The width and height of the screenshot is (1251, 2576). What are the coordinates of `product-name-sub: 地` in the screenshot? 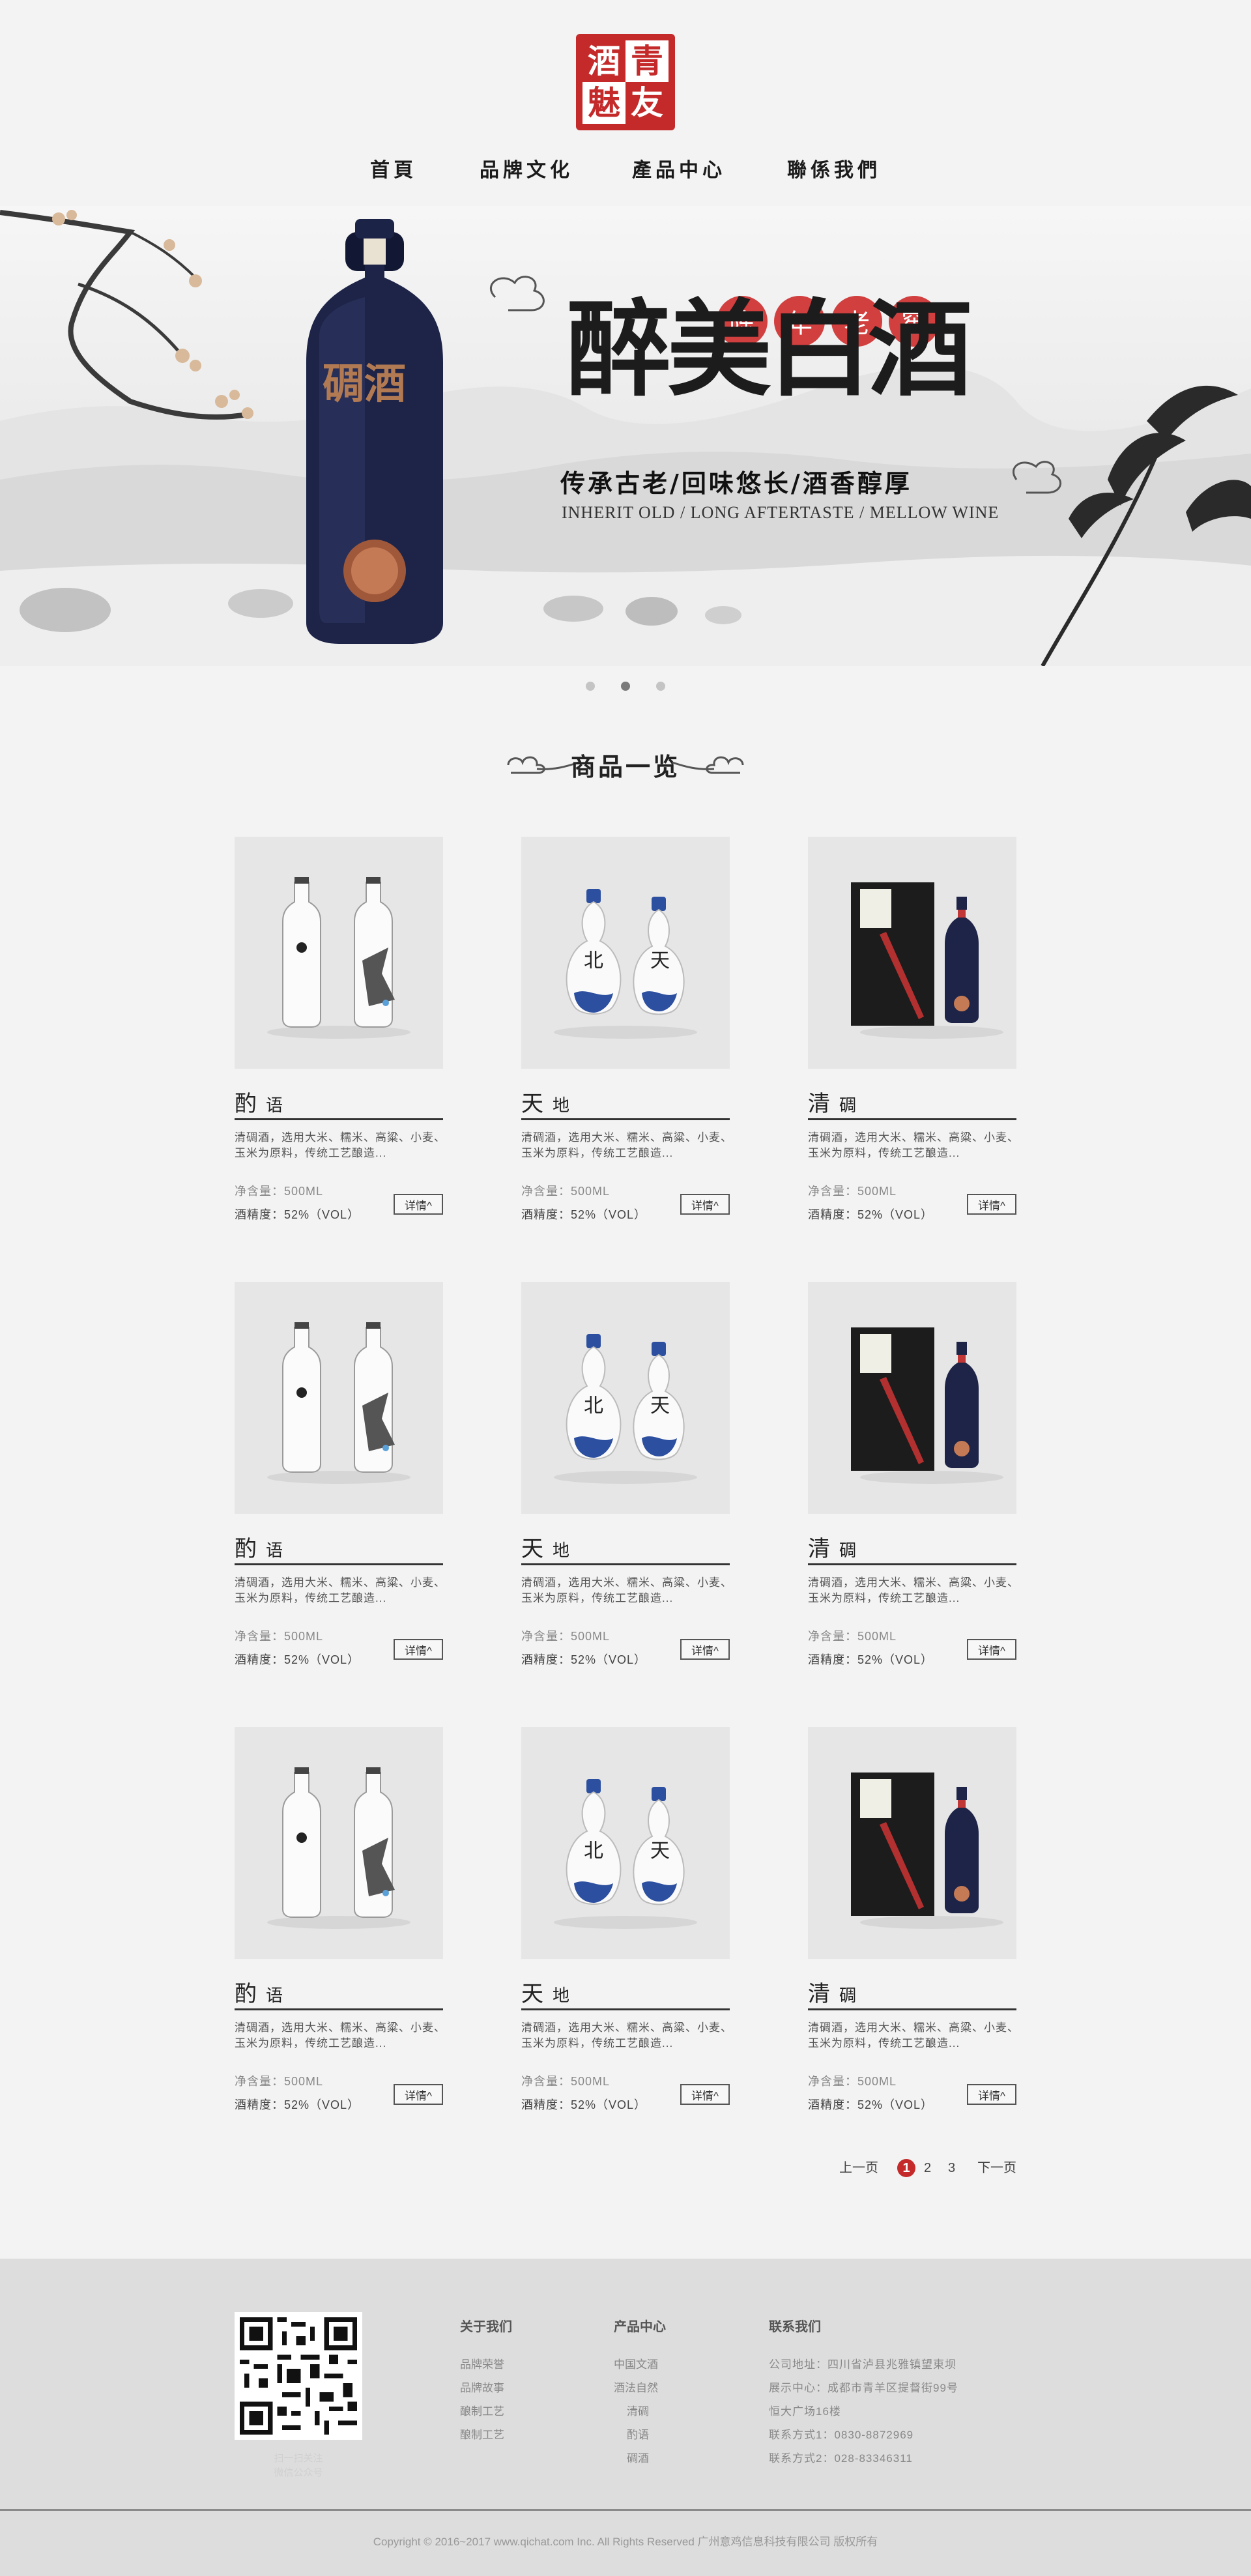 It's located at (562, 1106).